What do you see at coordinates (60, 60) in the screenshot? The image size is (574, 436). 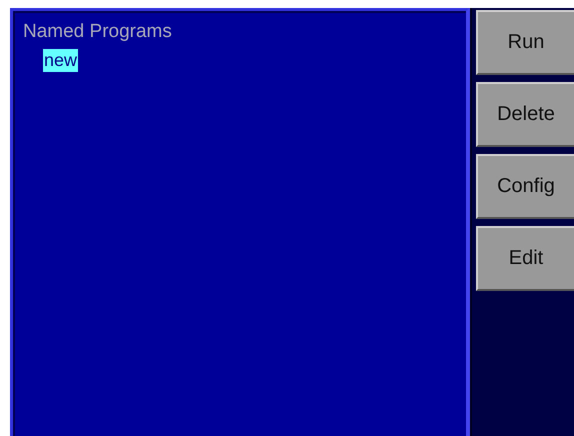 I see `program-item: new` at bounding box center [60, 60].